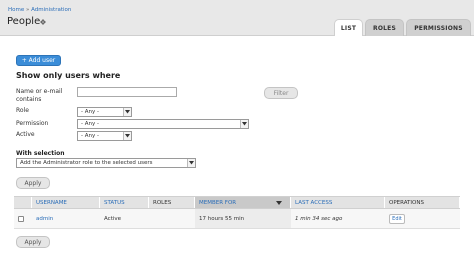 The width and height of the screenshot is (474, 255). I want to click on breadcrumb: Home » Administration, so click(39, 10).